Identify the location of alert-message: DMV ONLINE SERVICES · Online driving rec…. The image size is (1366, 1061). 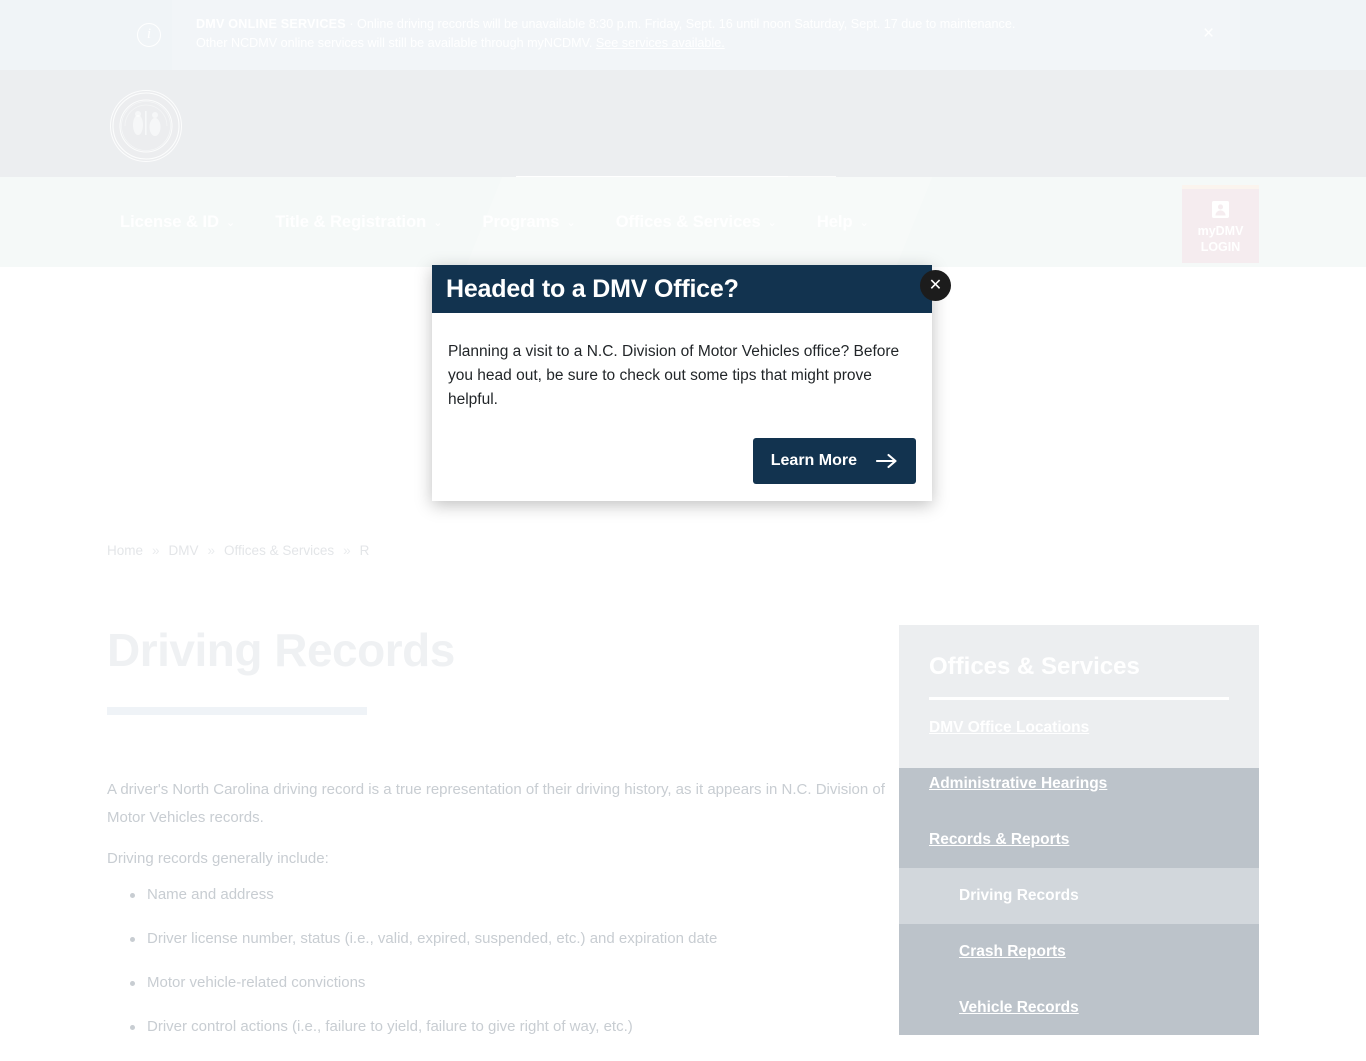
(616, 34).